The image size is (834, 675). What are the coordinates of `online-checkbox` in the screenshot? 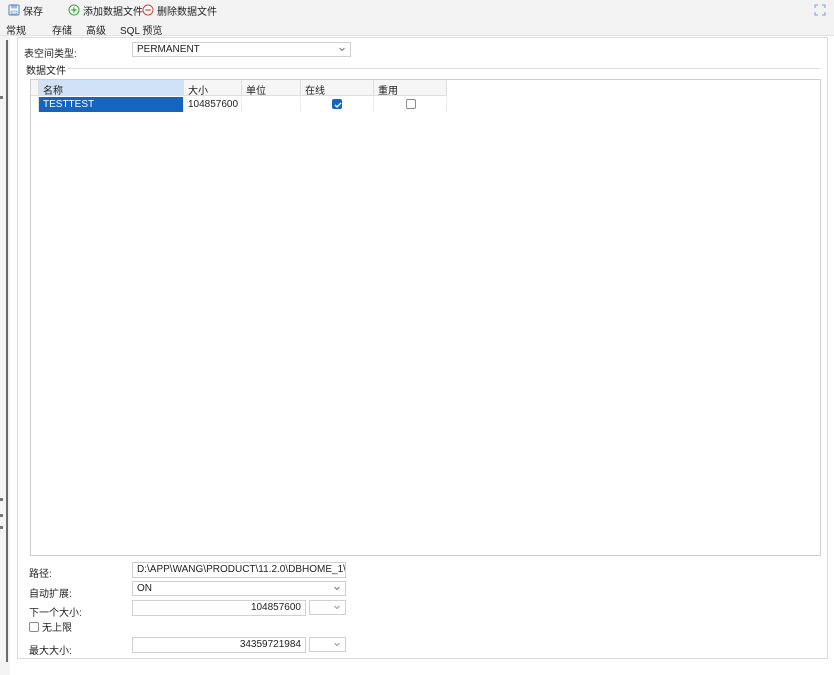 It's located at (337, 104).